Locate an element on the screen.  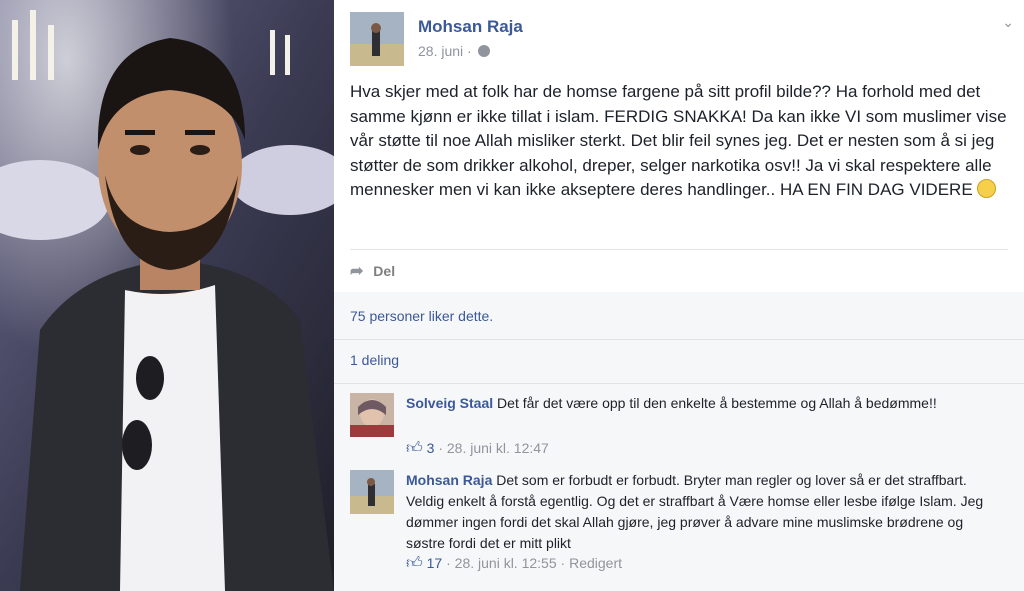
post-meta: 28. juni · is located at coordinates (454, 51).